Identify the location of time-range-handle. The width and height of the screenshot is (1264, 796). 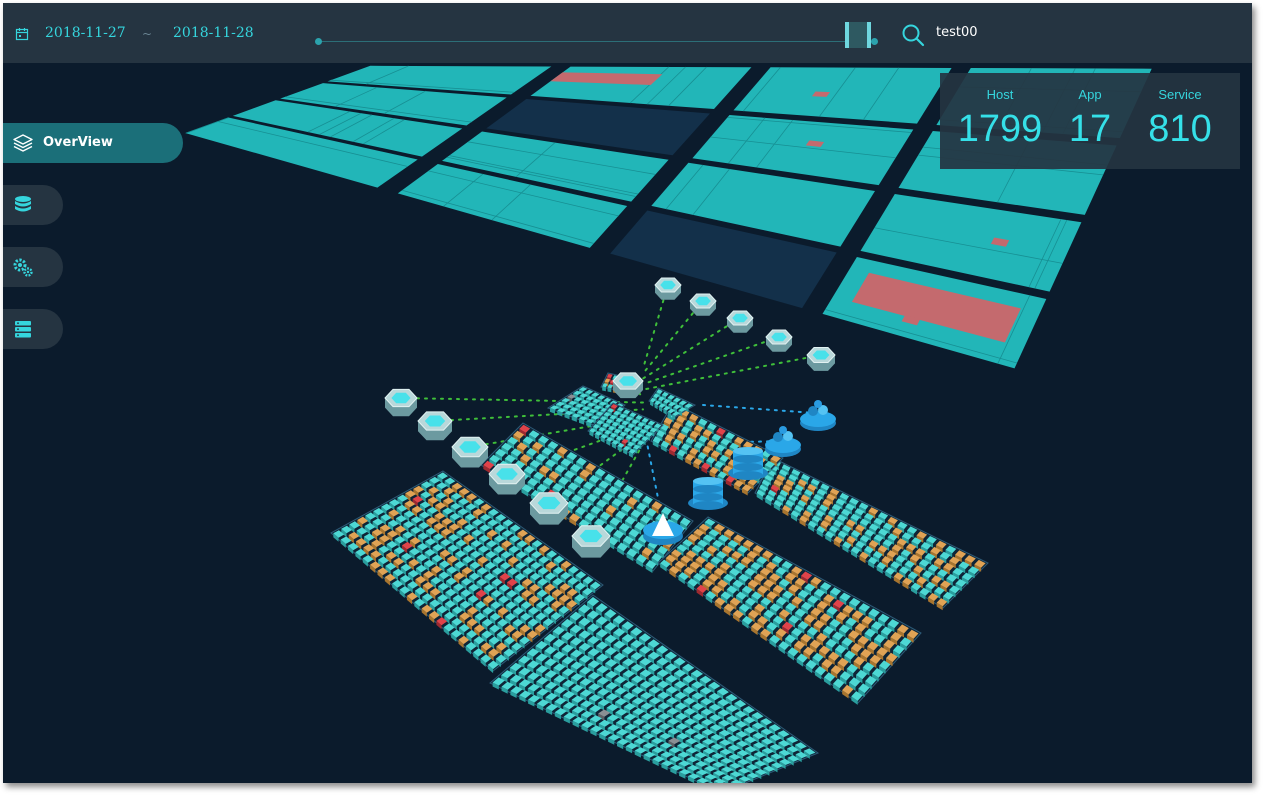
(859, 35).